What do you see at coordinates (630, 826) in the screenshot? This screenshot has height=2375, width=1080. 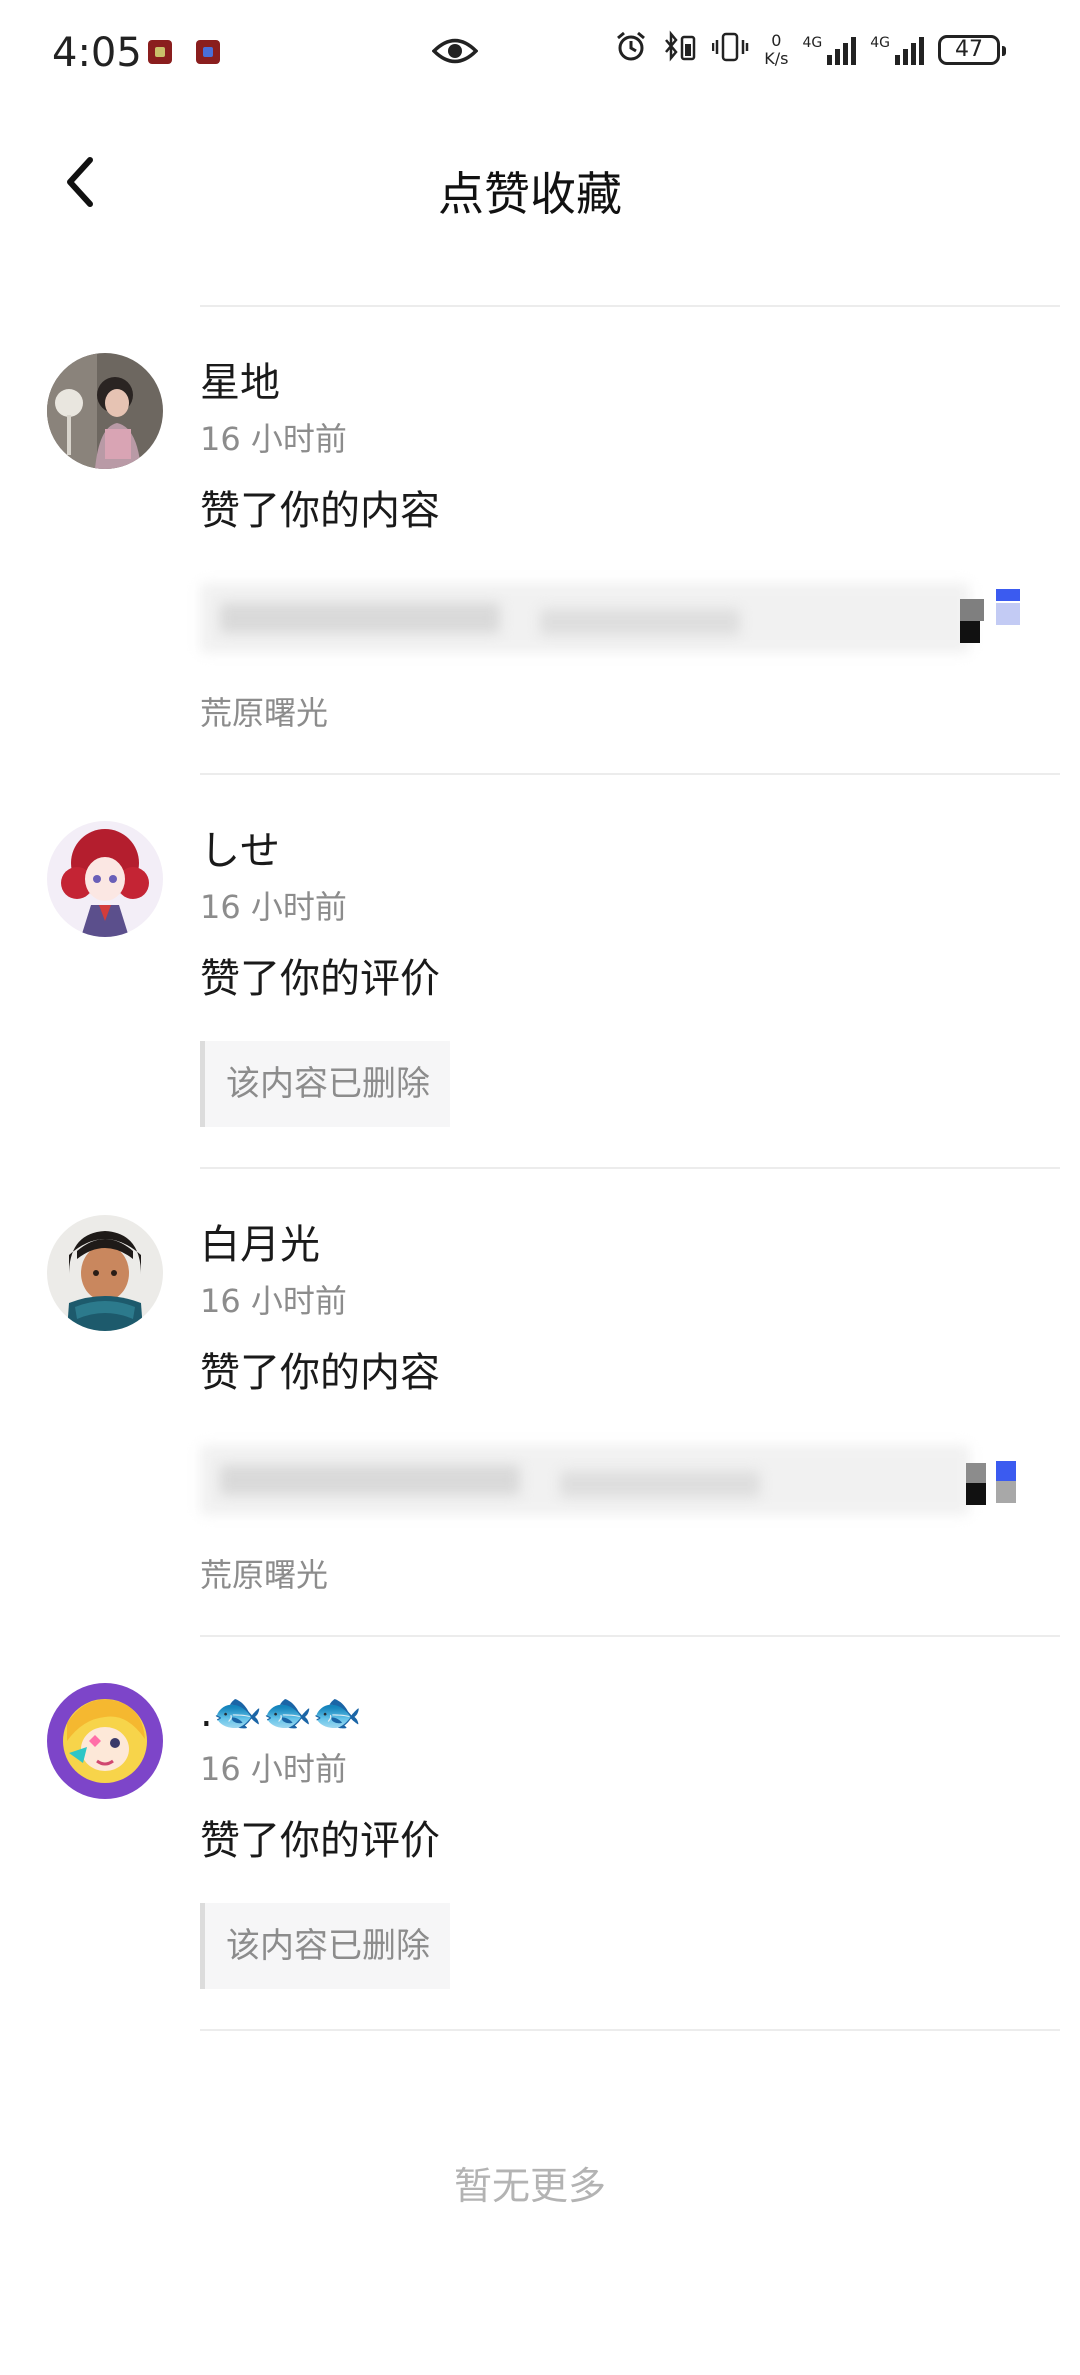 I see `username: しせ` at bounding box center [630, 826].